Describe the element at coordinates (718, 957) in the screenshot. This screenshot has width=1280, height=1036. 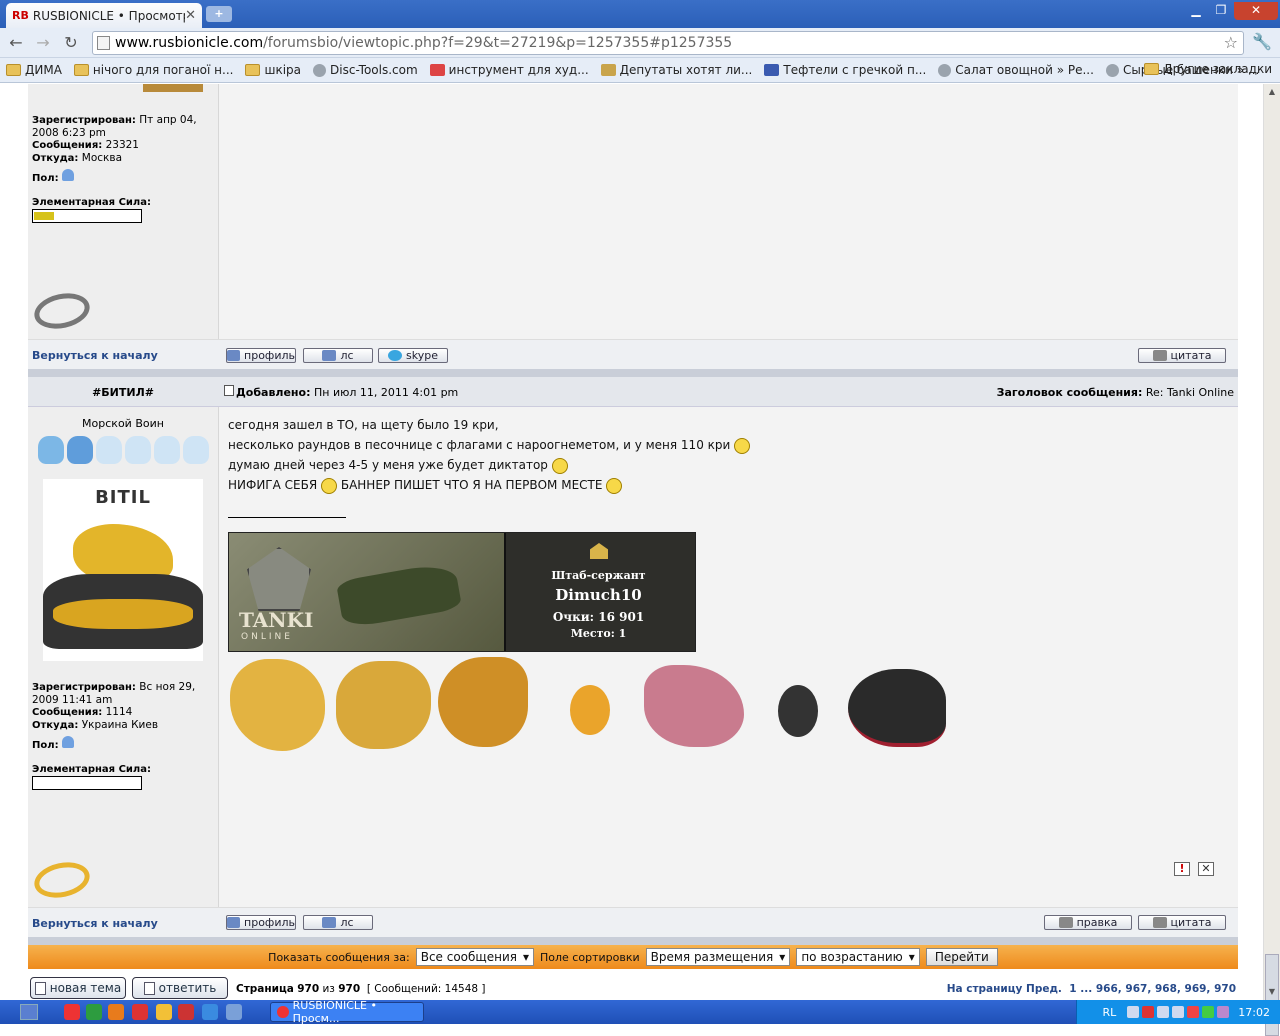
I see `sort-field-select: Время размещения ▾` at that location.